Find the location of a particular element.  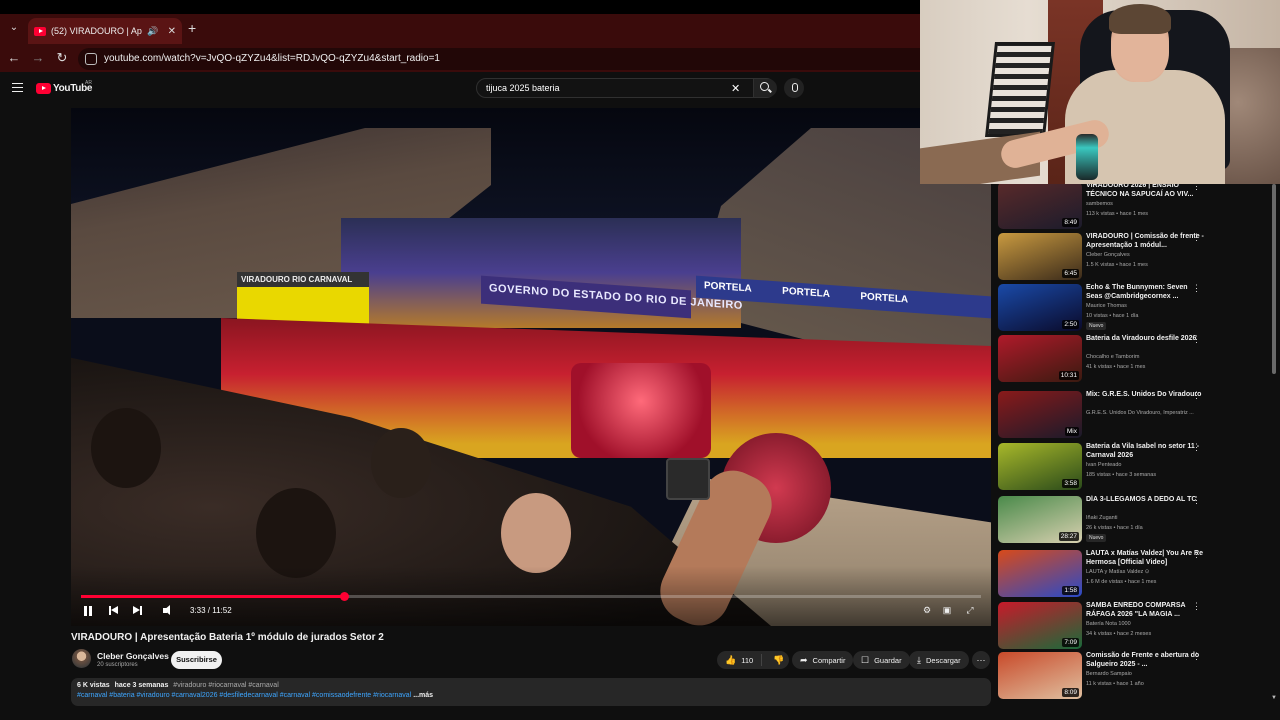

duration-badge: Mix is located at coordinates (1071, 431).